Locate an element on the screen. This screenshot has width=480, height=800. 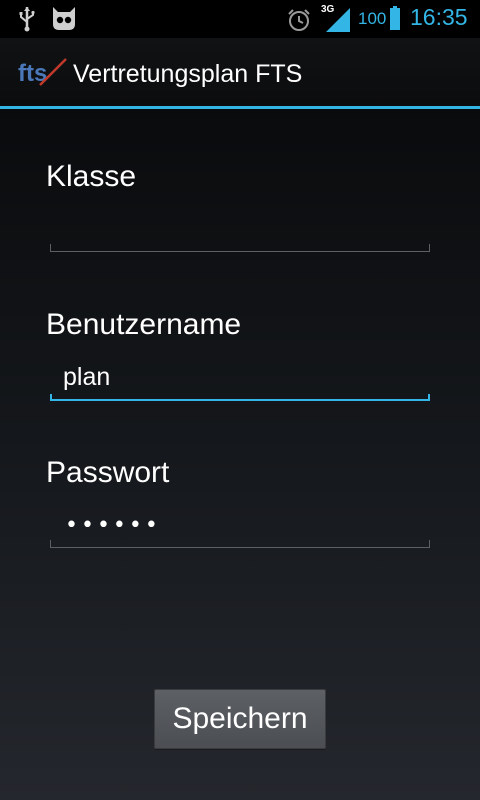
signal-icon is located at coordinates (338, 20).